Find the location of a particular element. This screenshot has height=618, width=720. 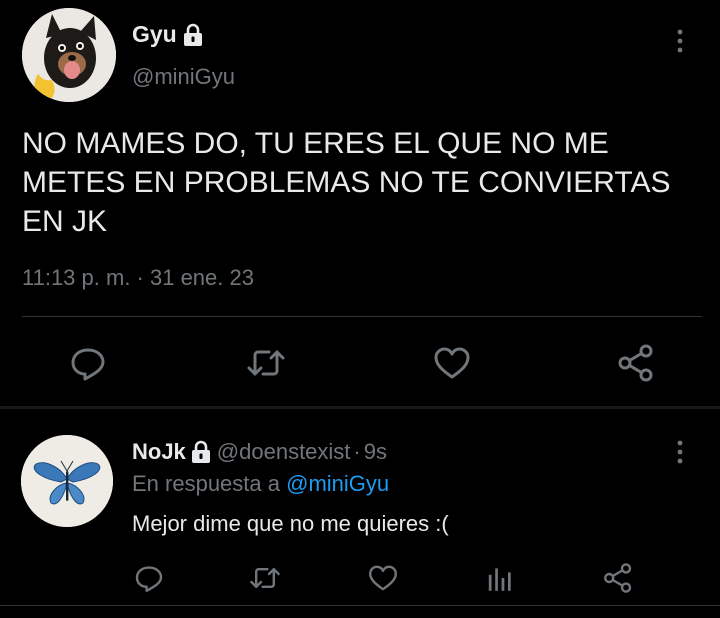

author-handle: @doenstexist is located at coordinates (284, 452).